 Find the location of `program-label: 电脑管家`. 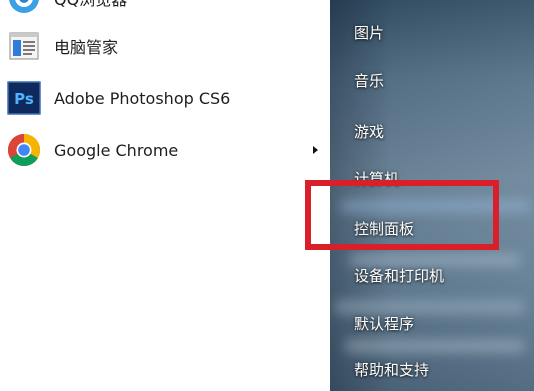

program-label: 电脑管家 is located at coordinates (86, 47).